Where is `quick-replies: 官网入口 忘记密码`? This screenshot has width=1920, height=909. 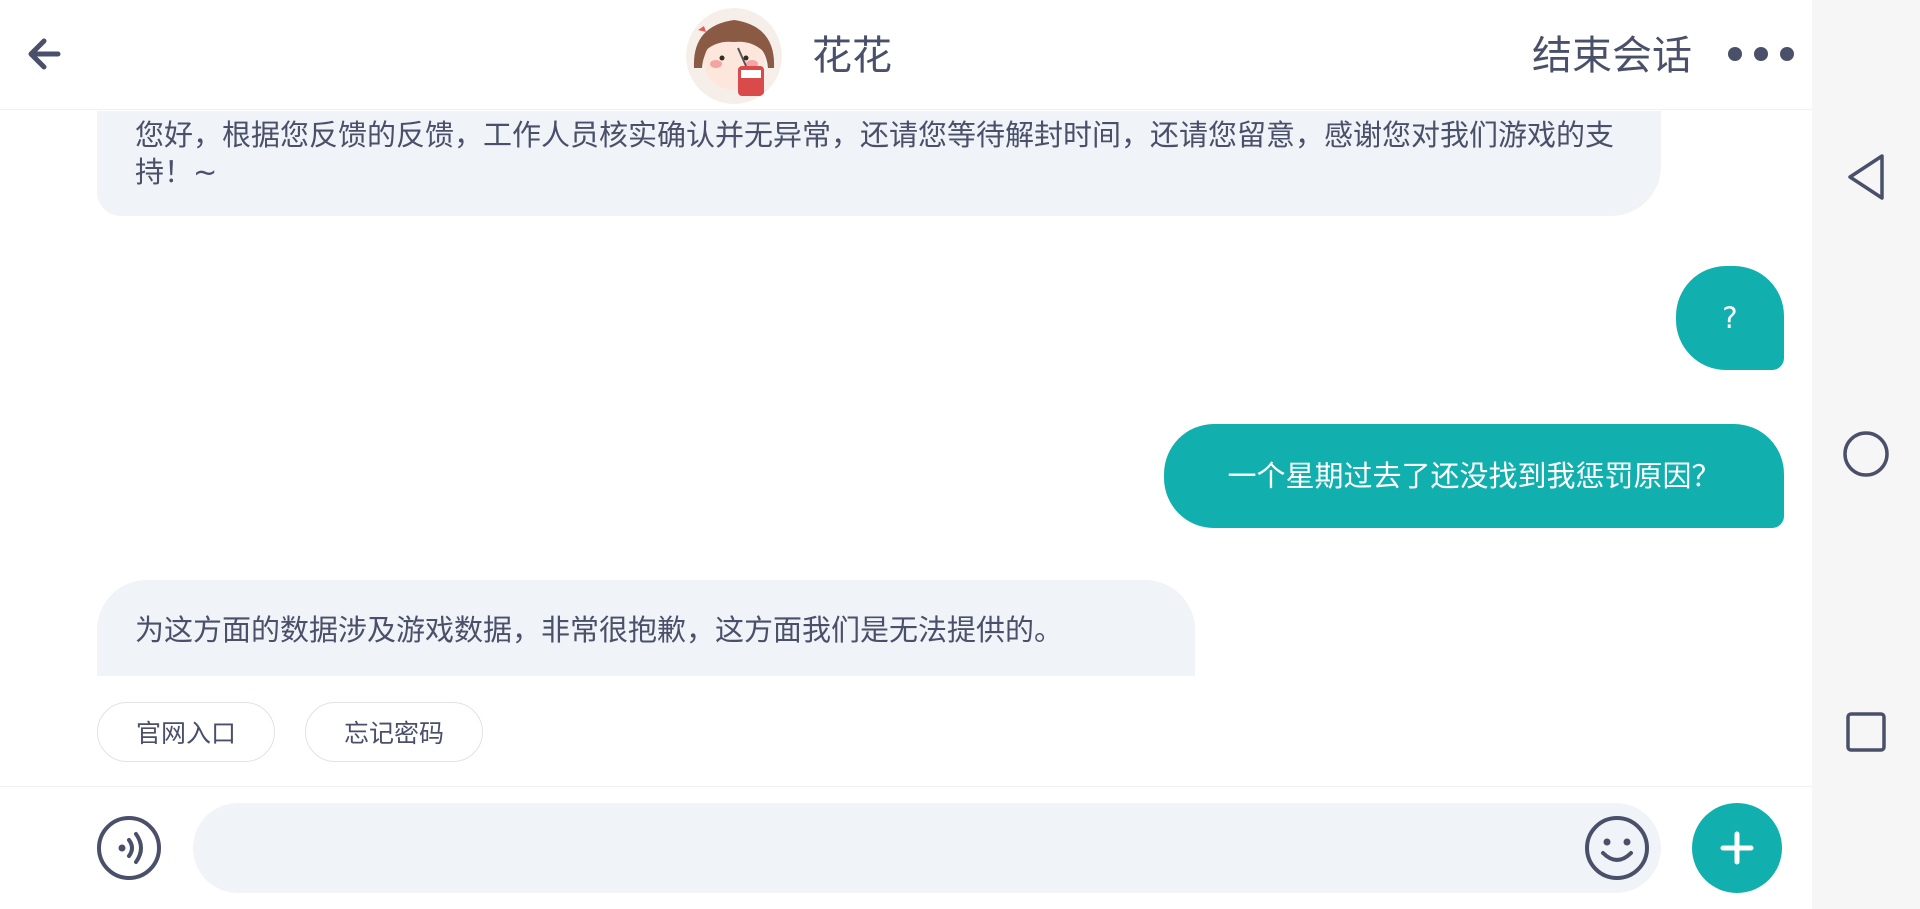
quick-replies: 官网入口 忘记密码 is located at coordinates (290, 732).